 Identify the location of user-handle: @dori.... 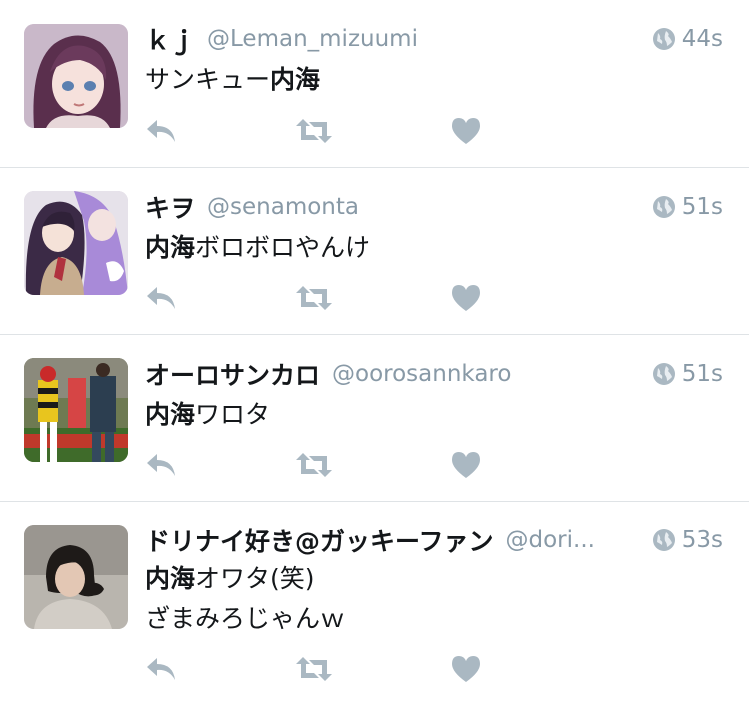
(550, 540).